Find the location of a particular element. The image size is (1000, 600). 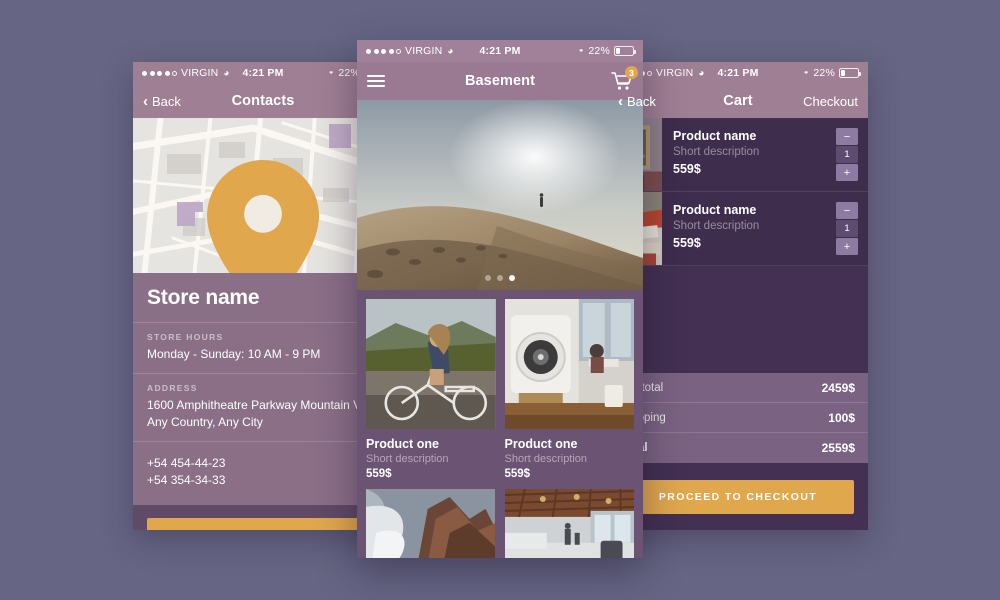

status-bar-basement: VIRGIN ◕ 4:21 PM ᛭ 22% is located at coordinates (500, 51).